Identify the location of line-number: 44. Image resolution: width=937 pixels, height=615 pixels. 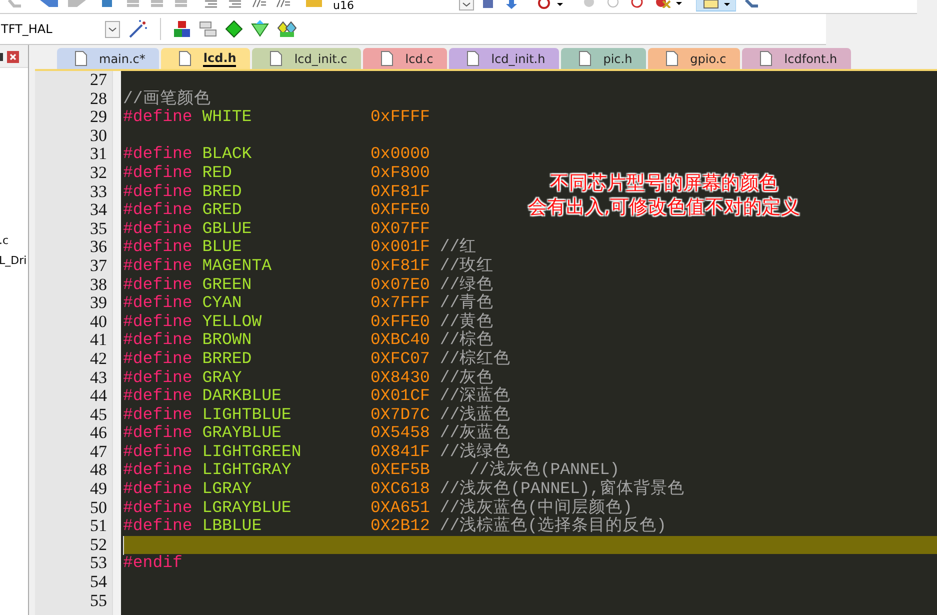
(98, 396).